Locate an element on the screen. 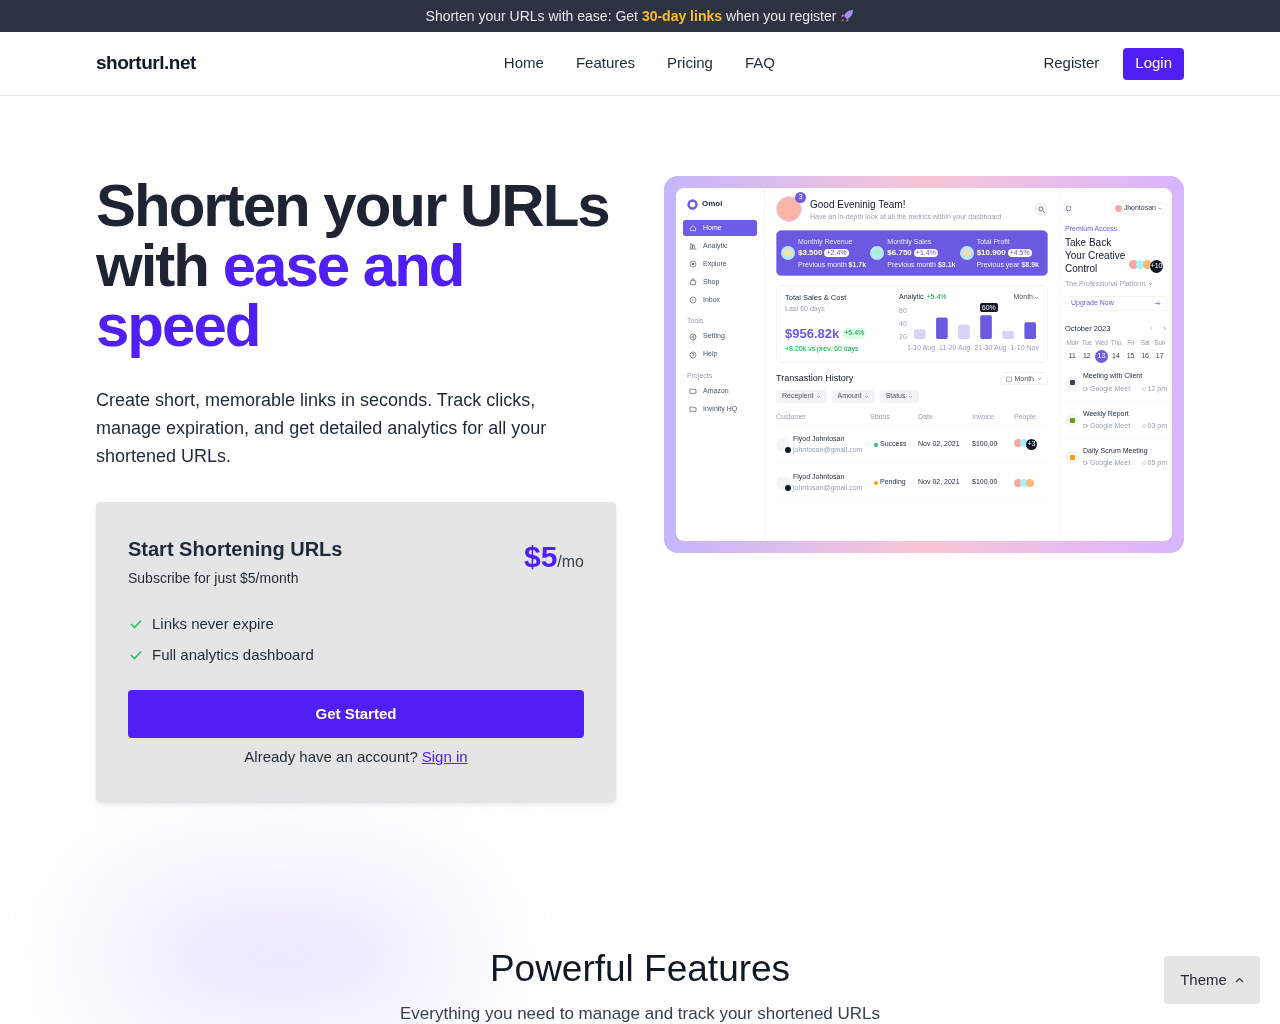 Image resolution: width=1280 pixels, height=1024 pixels. greeting-title: Good Eveninig Team! is located at coordinates (858, 205).